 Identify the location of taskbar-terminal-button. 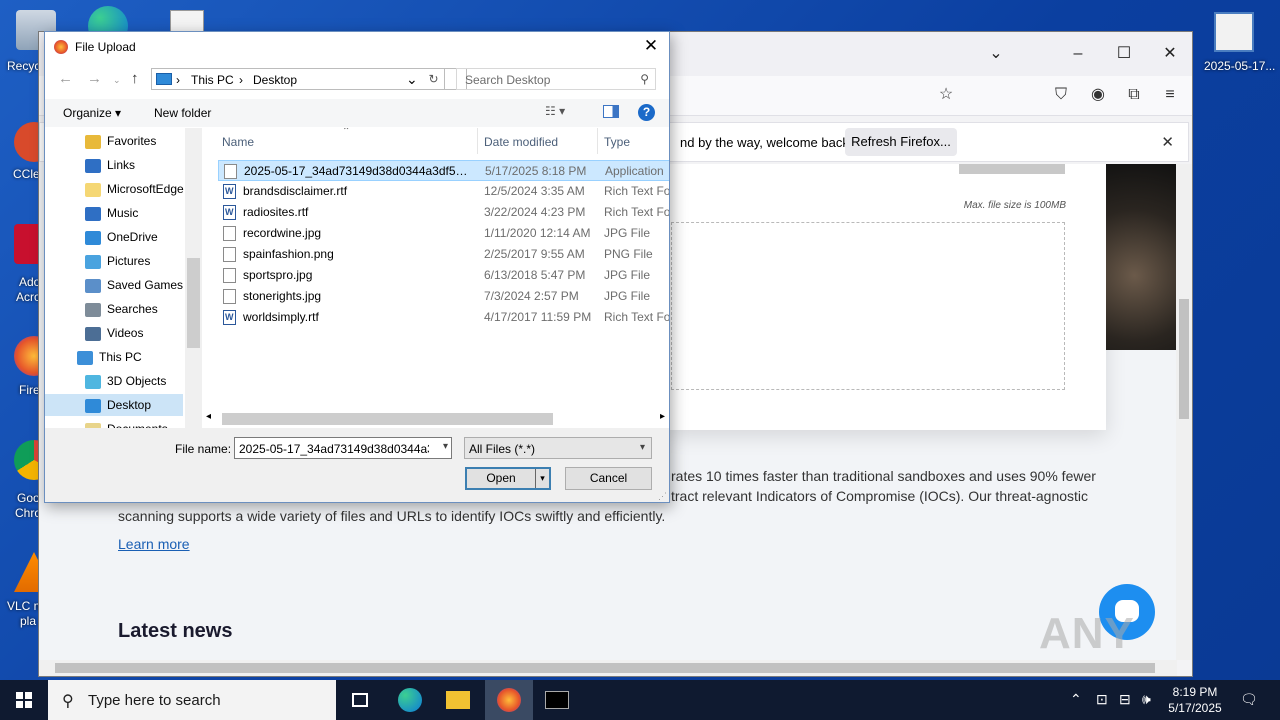
(557, 700).